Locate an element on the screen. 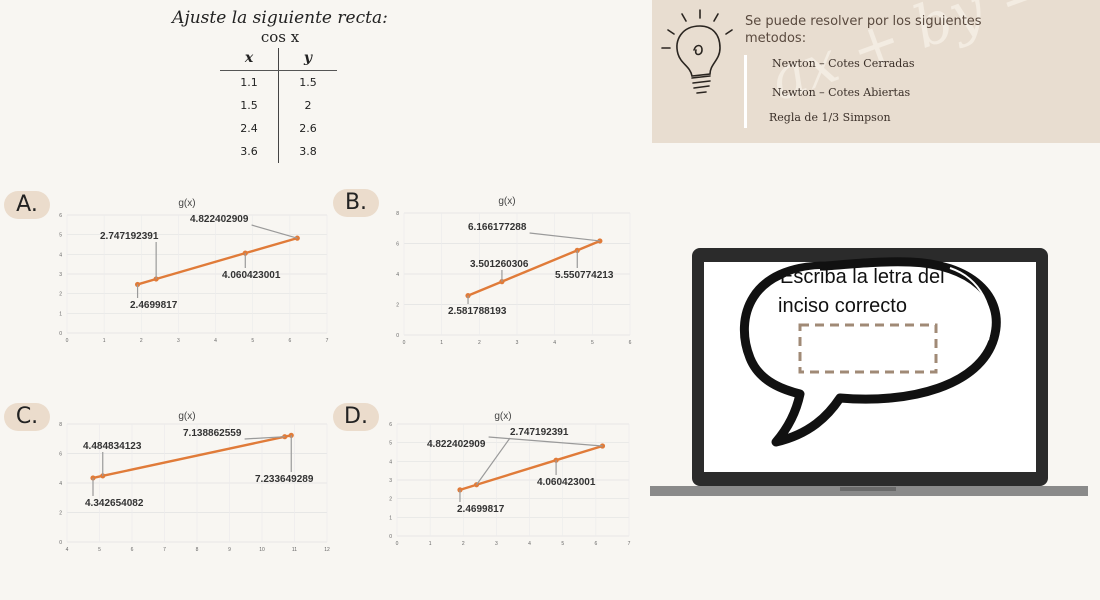 The image size is (1100, 600). table-cell: 3.8 is located at coordinates (308, 151).